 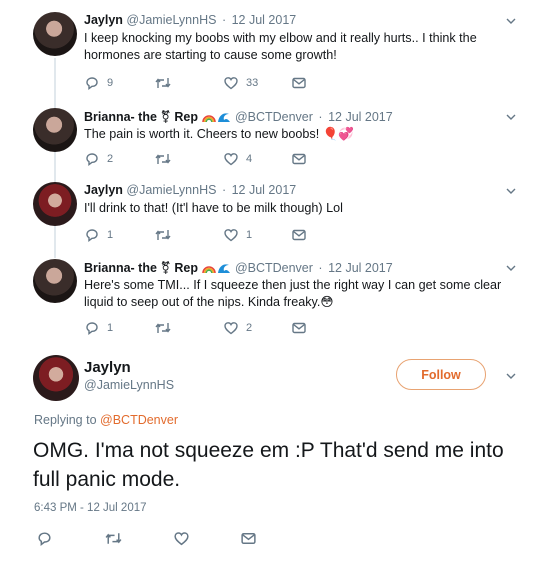 I want to click on main-user-handle: @JamieLynnHS, so click(x=129, y=385).